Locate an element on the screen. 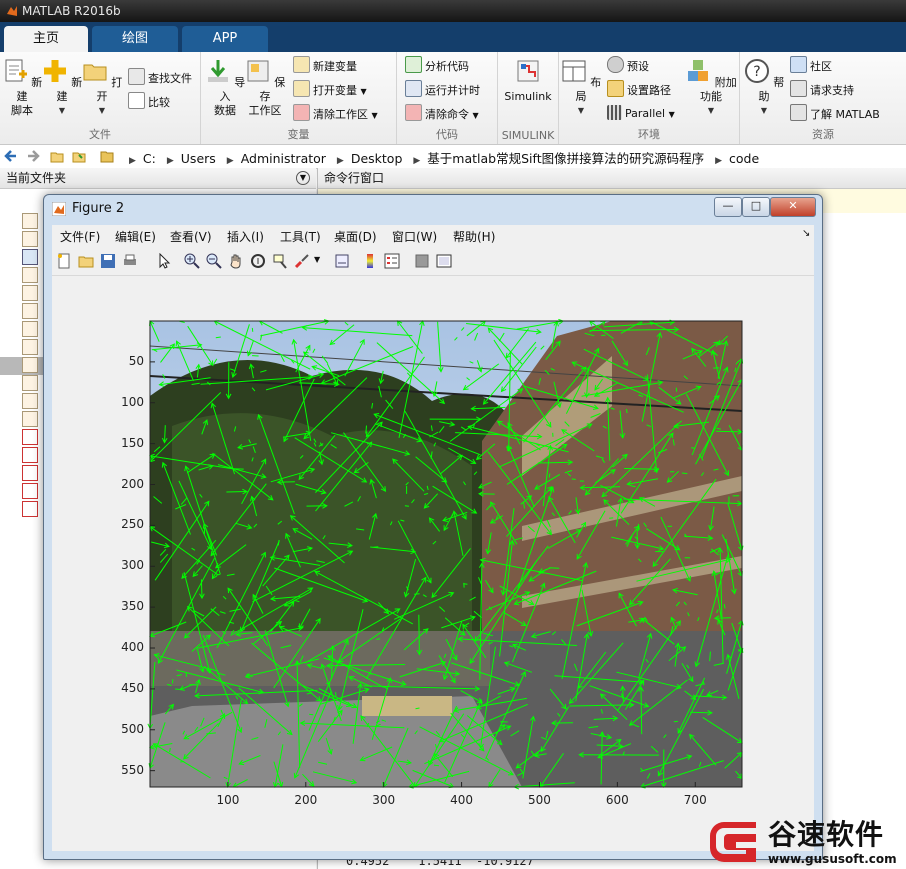 Image resolution: width=906 pixels, height=869 pixels. menu-help: 帮助(H) is located at coordinates (474, 236).